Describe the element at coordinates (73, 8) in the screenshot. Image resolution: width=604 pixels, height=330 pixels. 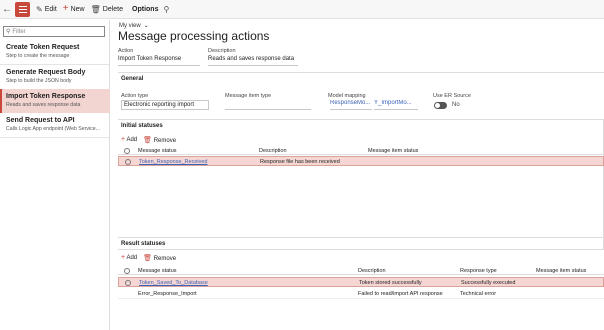
I see `new-button: + New` at that location.